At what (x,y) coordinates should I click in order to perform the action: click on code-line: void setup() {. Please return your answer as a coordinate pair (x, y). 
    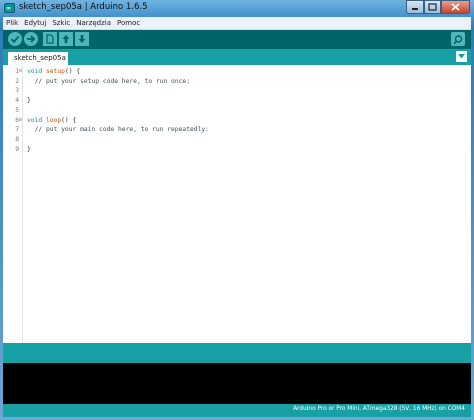
    Looking at the image, I should click on (53, 71).